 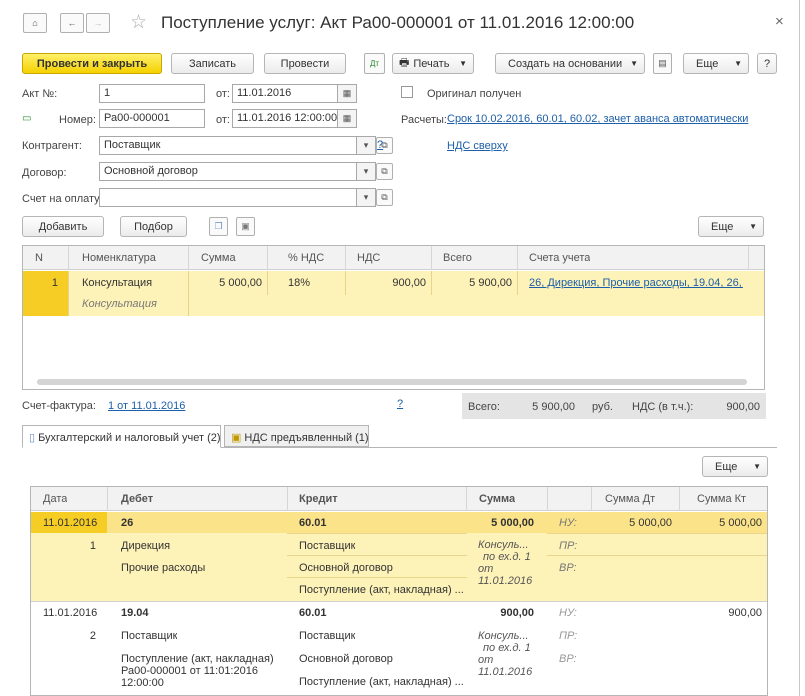 What do you see at coordinates (407, 92) in the screenshot?
I see `original-received-checkbox` at bounding box center [407, 92].